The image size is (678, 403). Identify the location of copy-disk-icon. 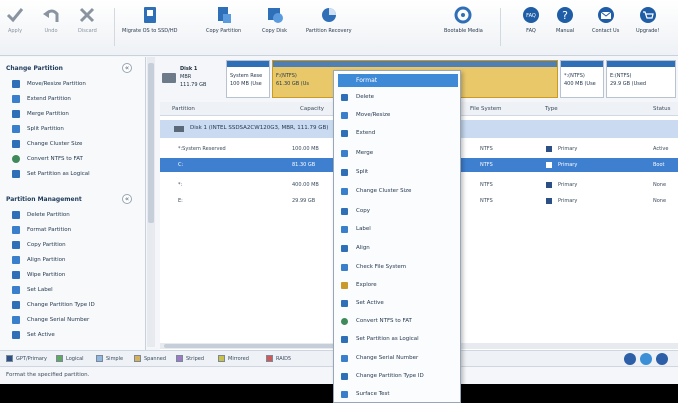
(275, 15).